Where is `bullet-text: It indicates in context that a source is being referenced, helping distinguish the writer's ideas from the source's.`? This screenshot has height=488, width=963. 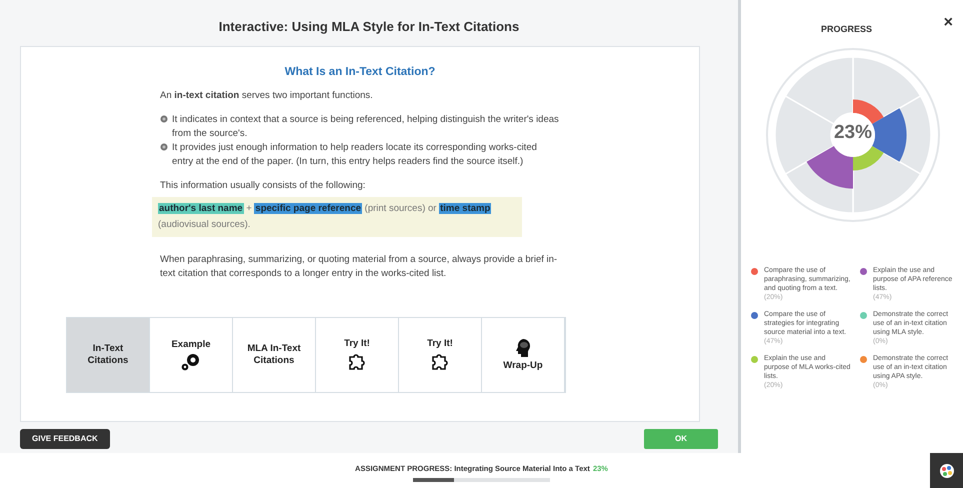
bullet-text: It indicates in context that a source is being referenced, helping distinguish the writer's ideas from the source's. is located at coordinates (366, 126).